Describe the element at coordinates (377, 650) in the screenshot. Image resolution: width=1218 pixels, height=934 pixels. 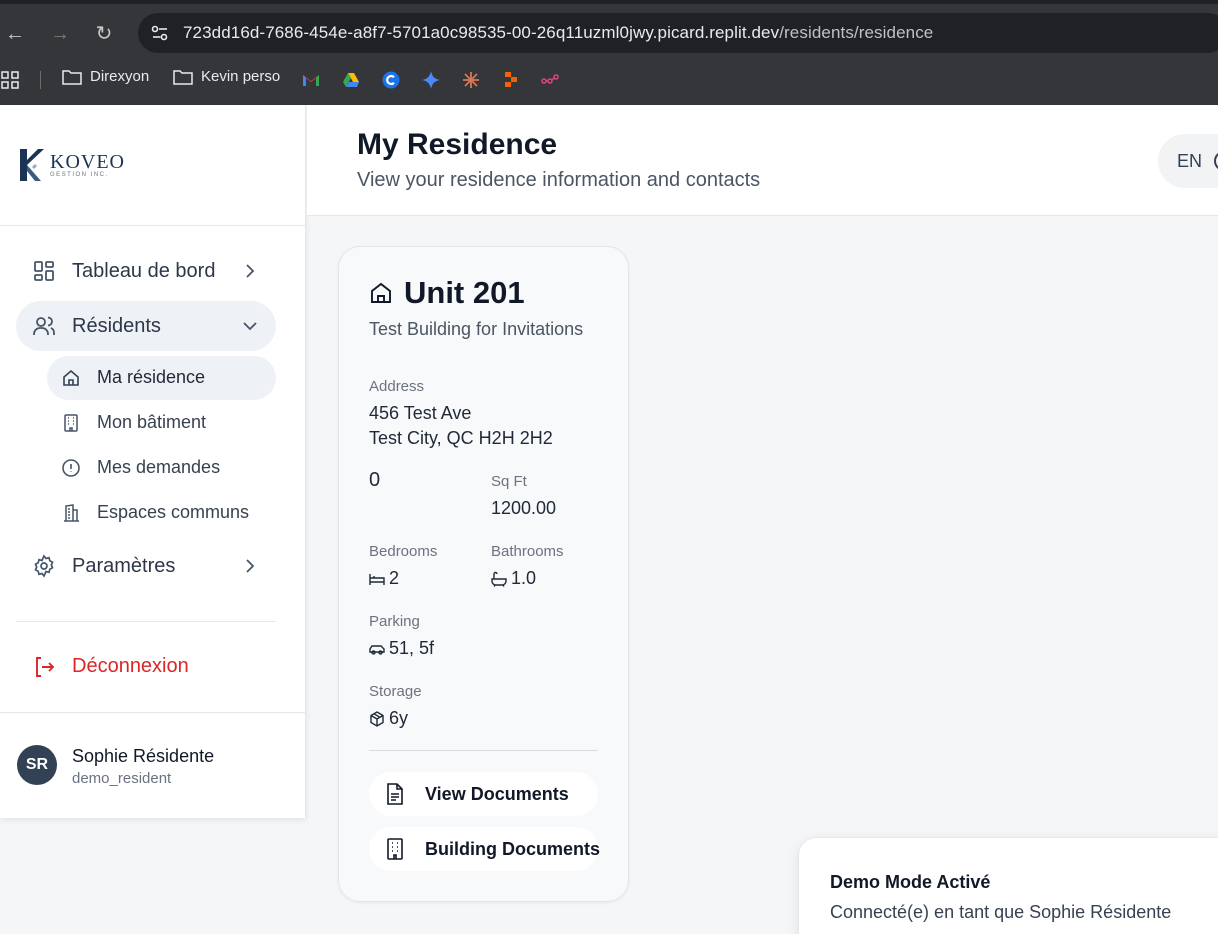
I see `car-icon` at that location.